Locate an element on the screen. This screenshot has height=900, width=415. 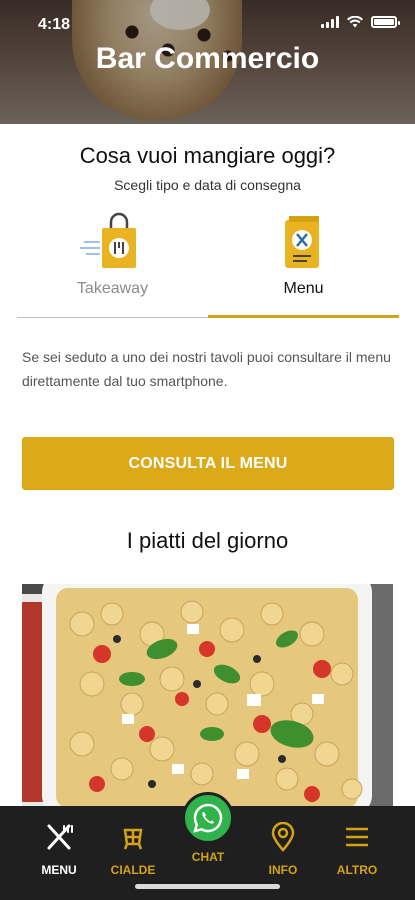
nav-item-info: INFO is located at coordinates (283, 849).